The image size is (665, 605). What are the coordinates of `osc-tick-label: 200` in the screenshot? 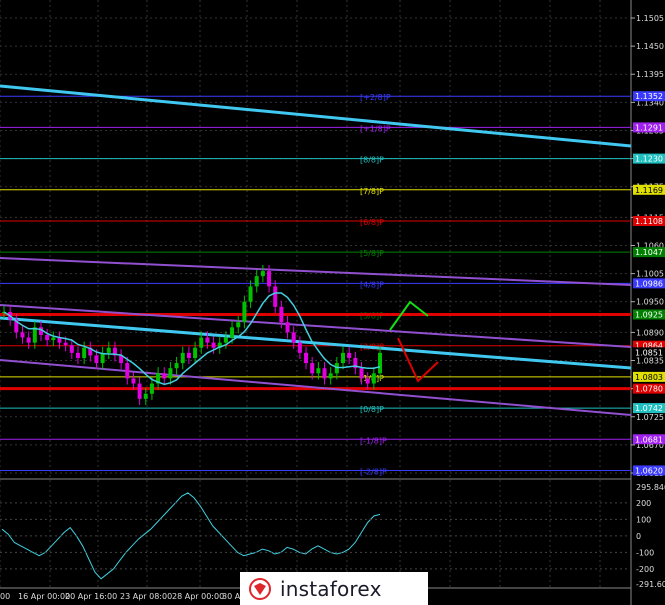 It's located at (643, 503).